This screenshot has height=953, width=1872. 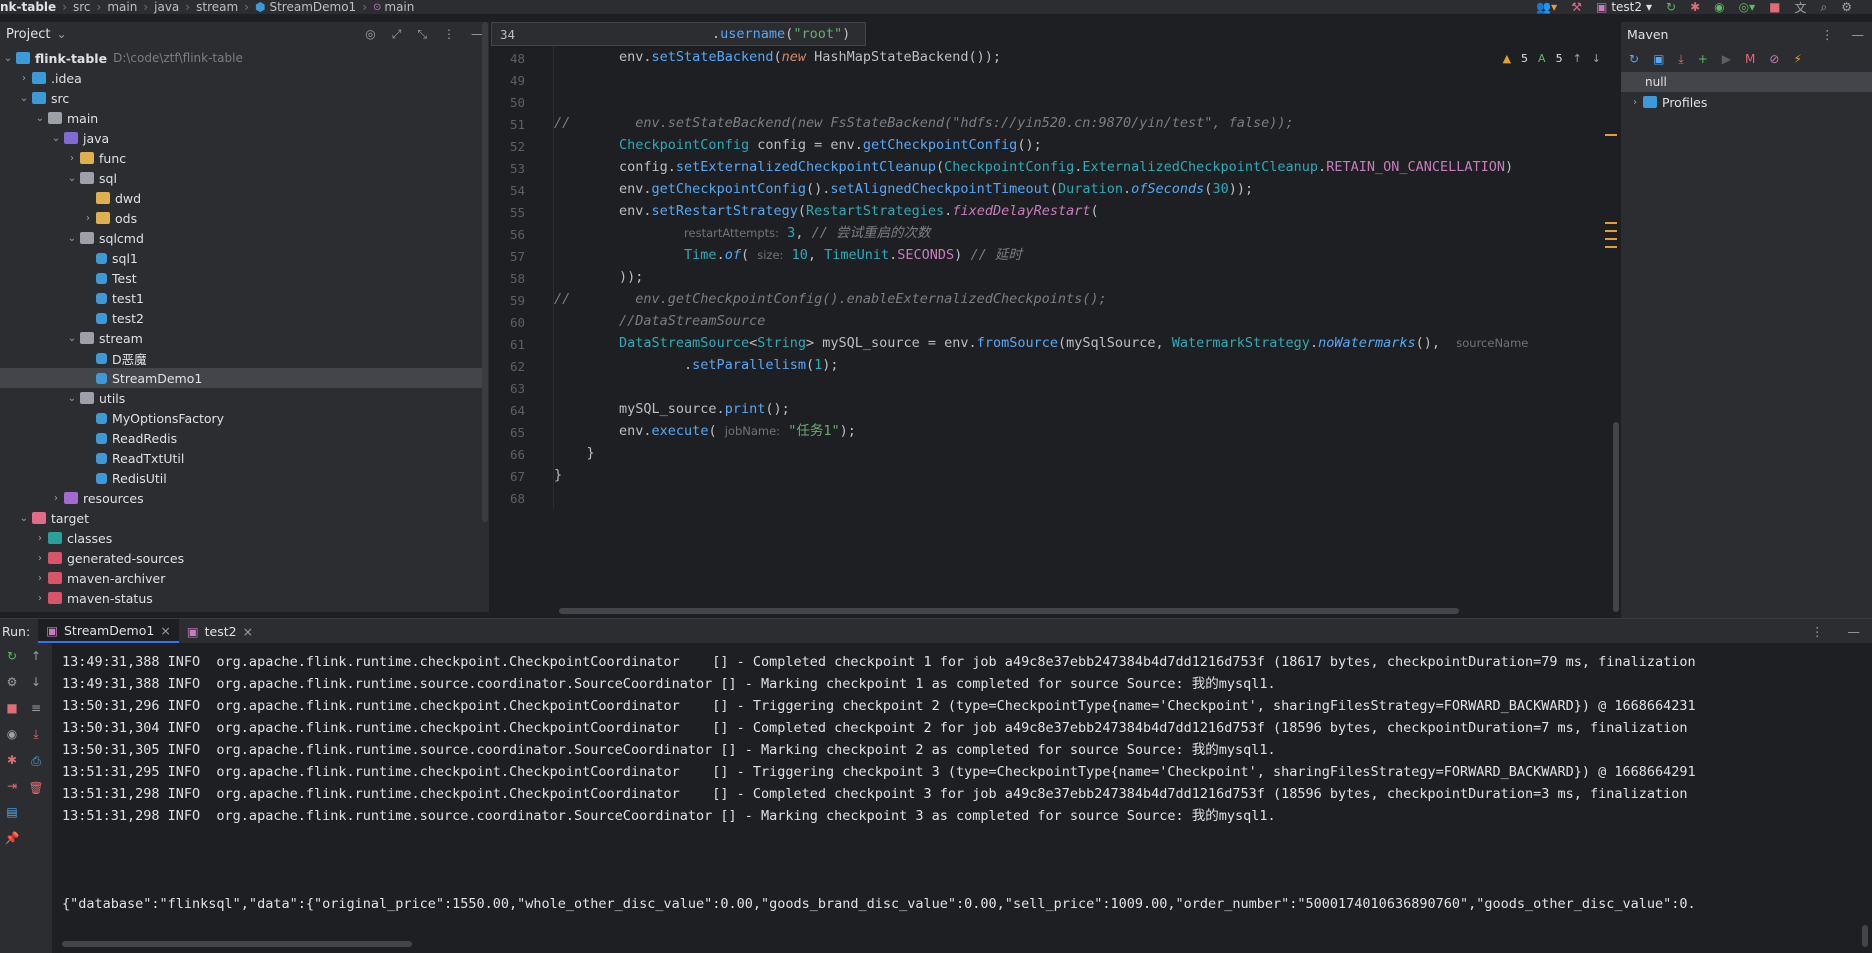 What do you see at coordinates (28, 7) in the screenshot?
I see `breadcrumb-project: nk-table` at bounding box center [28, 7].